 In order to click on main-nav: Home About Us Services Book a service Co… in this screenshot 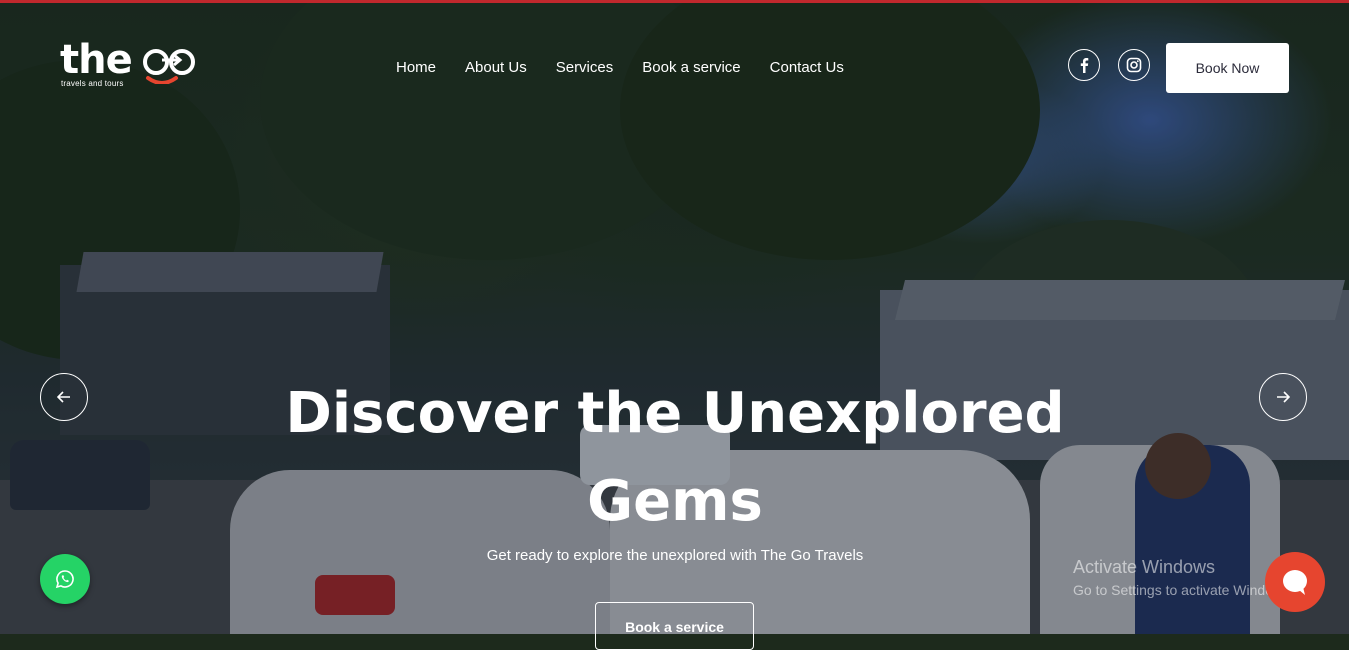, I will do `click(620, 68)`.